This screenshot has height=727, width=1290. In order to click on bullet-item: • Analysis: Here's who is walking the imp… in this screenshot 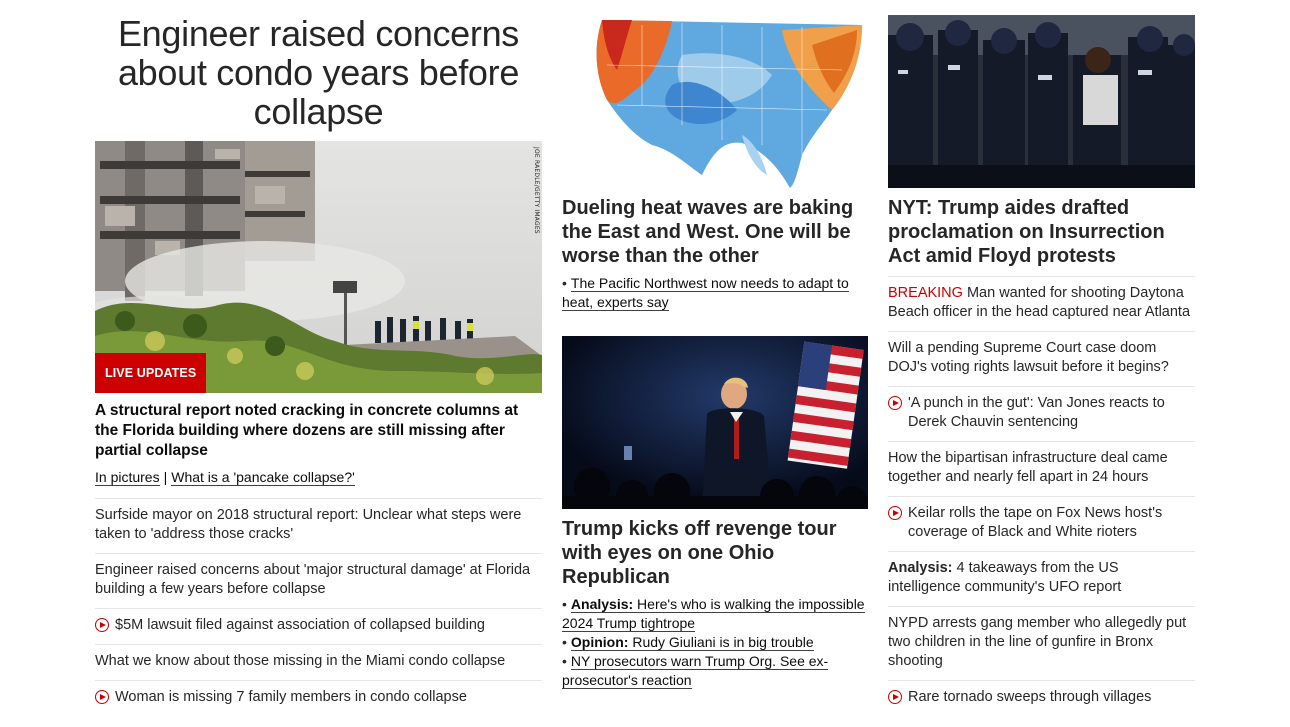, I will do `click(715, 614)`.